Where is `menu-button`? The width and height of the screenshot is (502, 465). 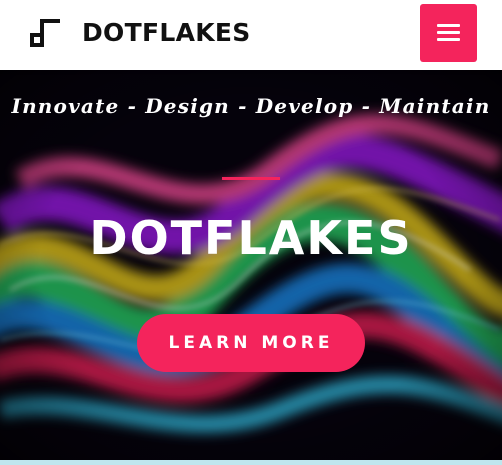 menu-button is located at coordinates (448, 33).